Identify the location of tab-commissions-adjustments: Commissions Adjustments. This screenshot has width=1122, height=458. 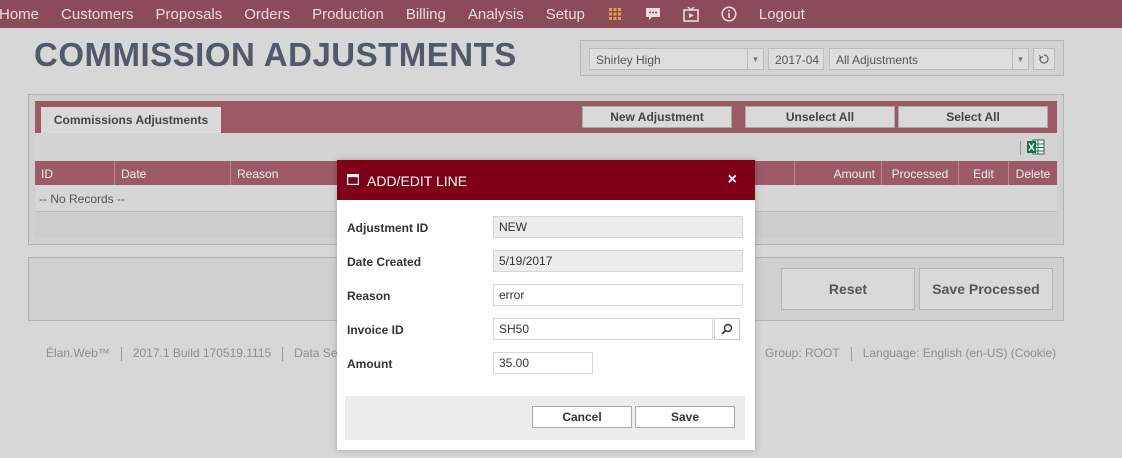
(131, 120).